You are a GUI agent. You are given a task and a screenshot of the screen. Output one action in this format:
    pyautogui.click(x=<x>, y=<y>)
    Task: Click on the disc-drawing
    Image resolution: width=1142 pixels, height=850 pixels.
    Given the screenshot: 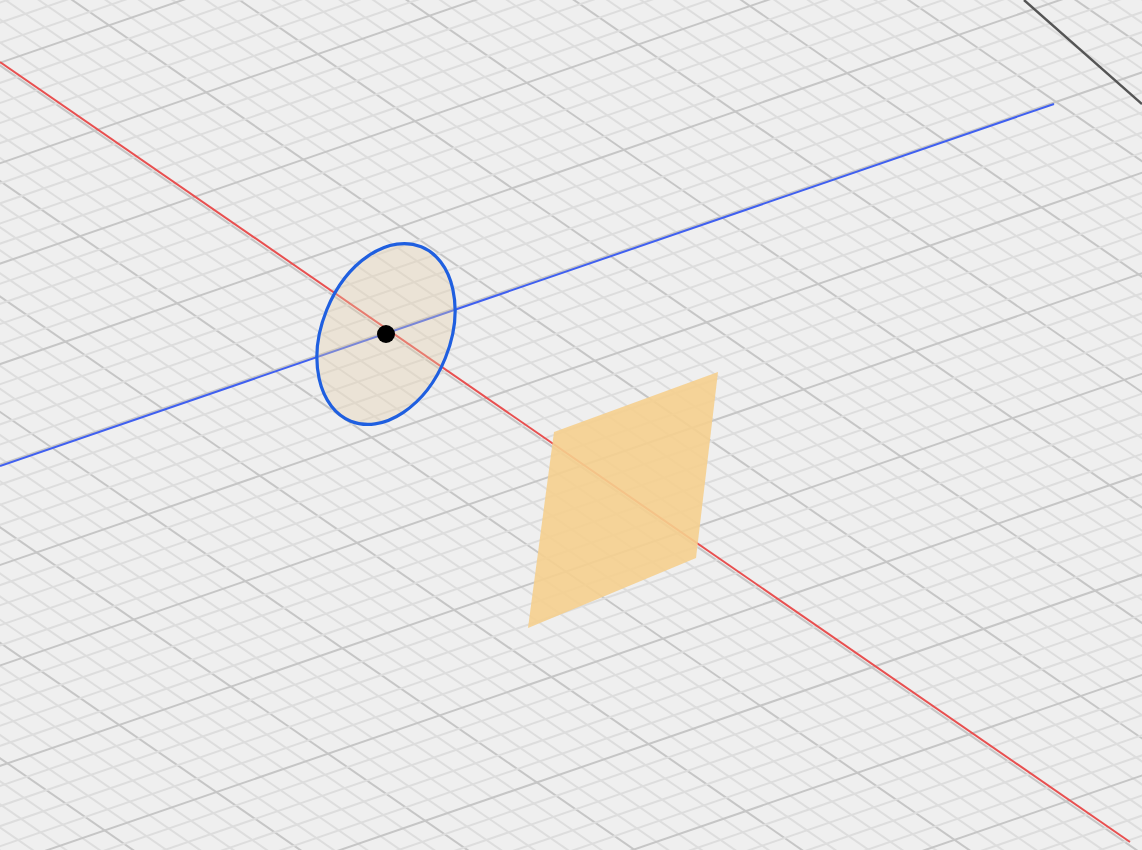 What is the action you would take?
    pyautogui.click(x=386, y=334)
    